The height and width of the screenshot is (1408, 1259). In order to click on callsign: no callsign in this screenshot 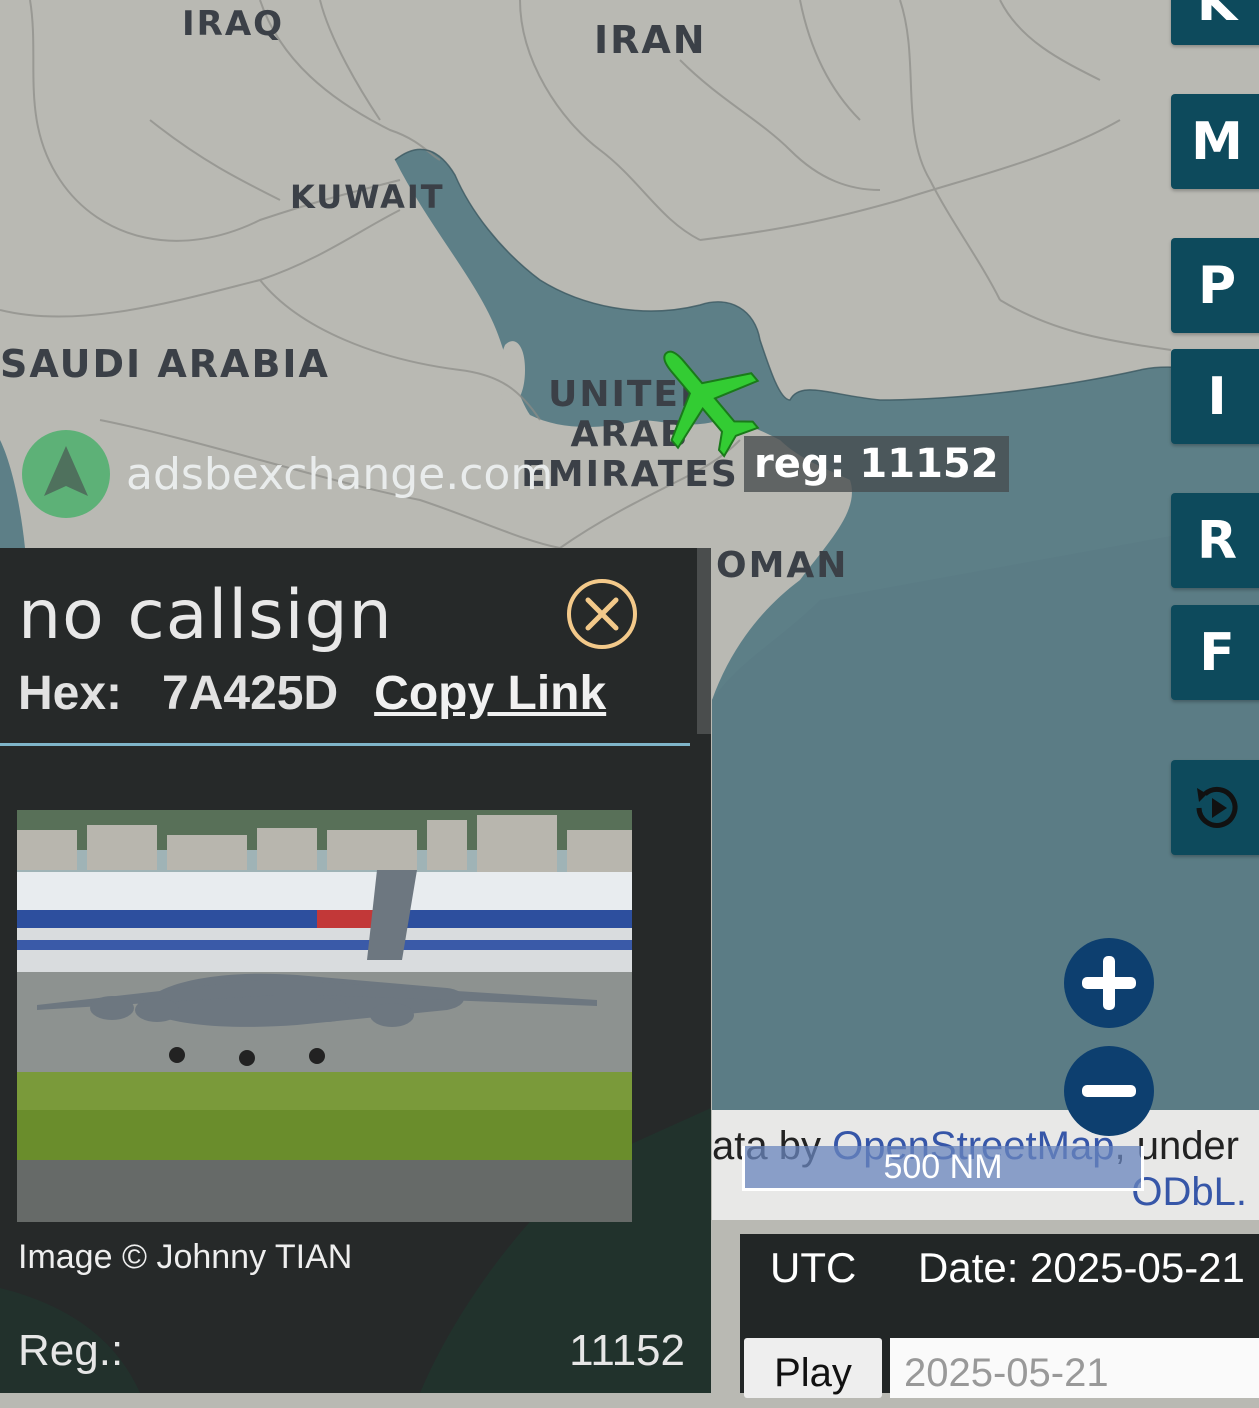, I will do `click(205, 615)`.